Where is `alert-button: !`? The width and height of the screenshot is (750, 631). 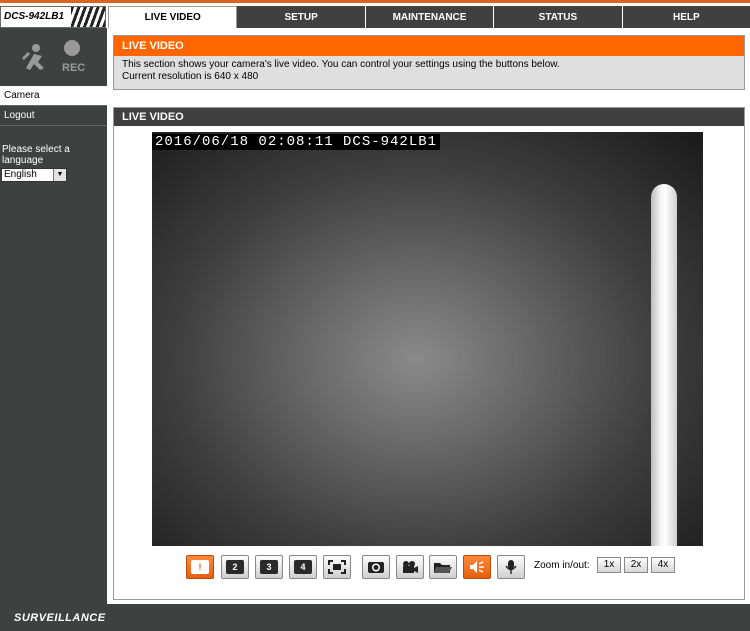 alert-button: ! is located at coordinates (200, 567).